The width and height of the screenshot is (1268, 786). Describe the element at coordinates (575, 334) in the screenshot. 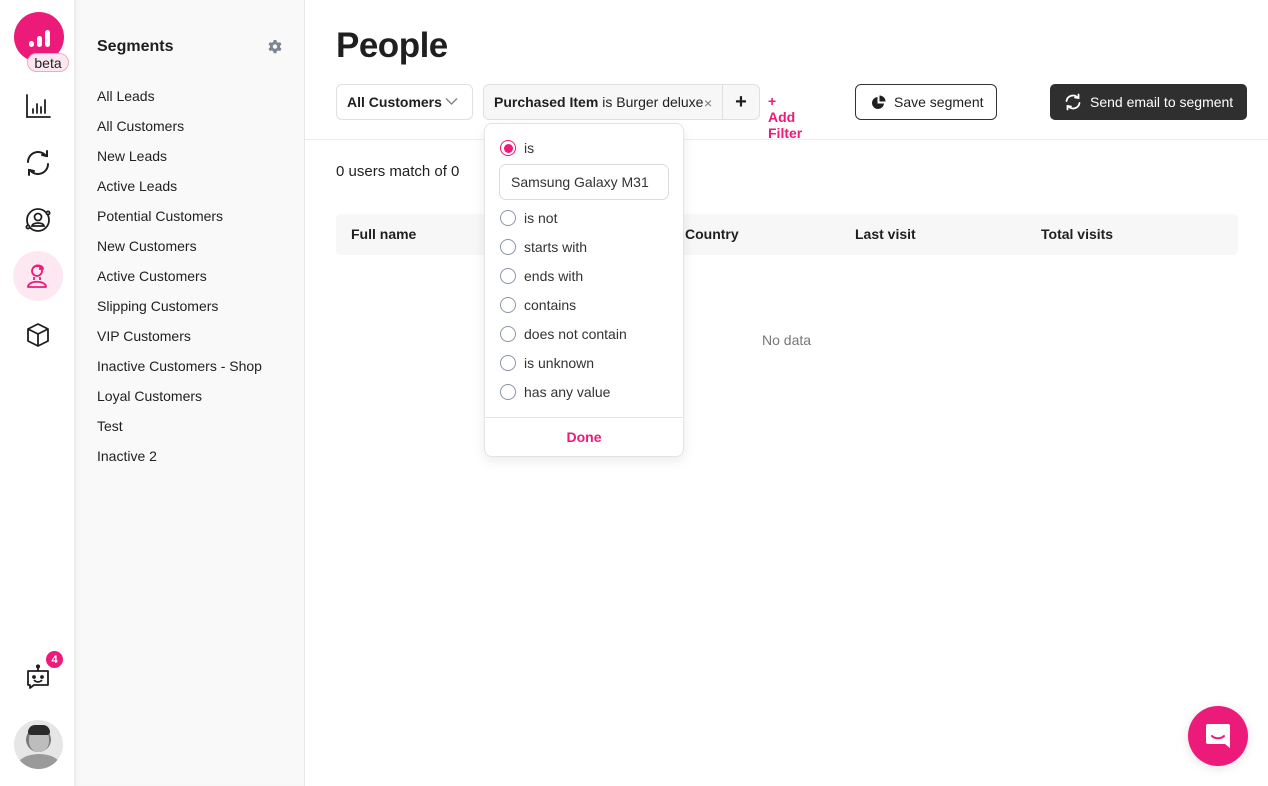

I see `operator-option-label: does not contain` at that location.